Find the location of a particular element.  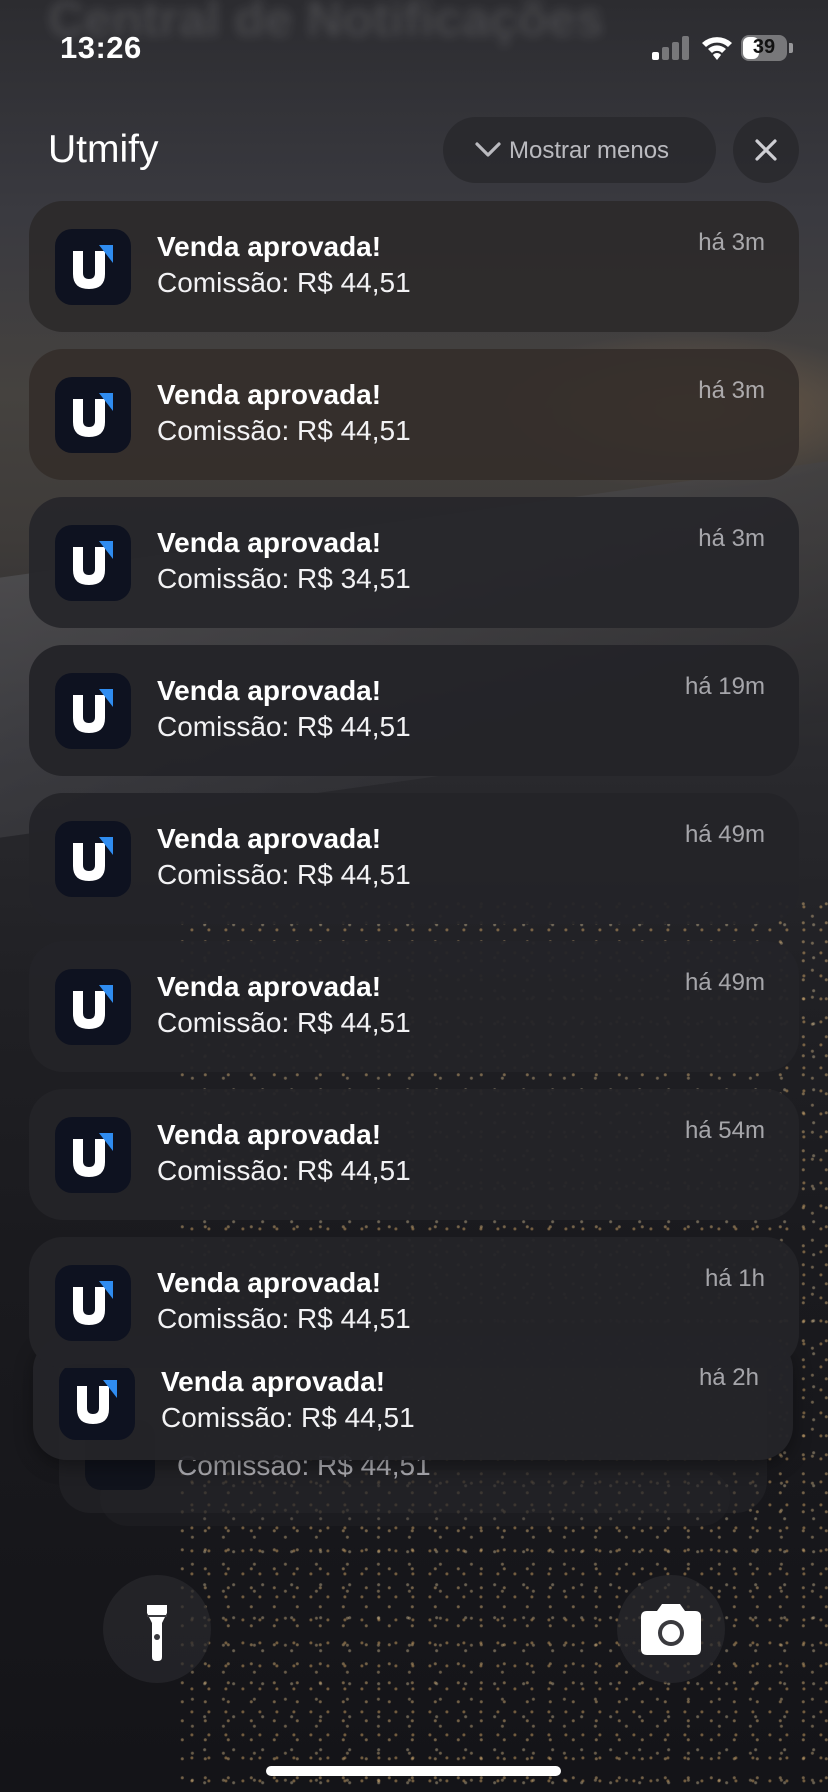

battery-icon: 39 is located at coordinates (764, 48).